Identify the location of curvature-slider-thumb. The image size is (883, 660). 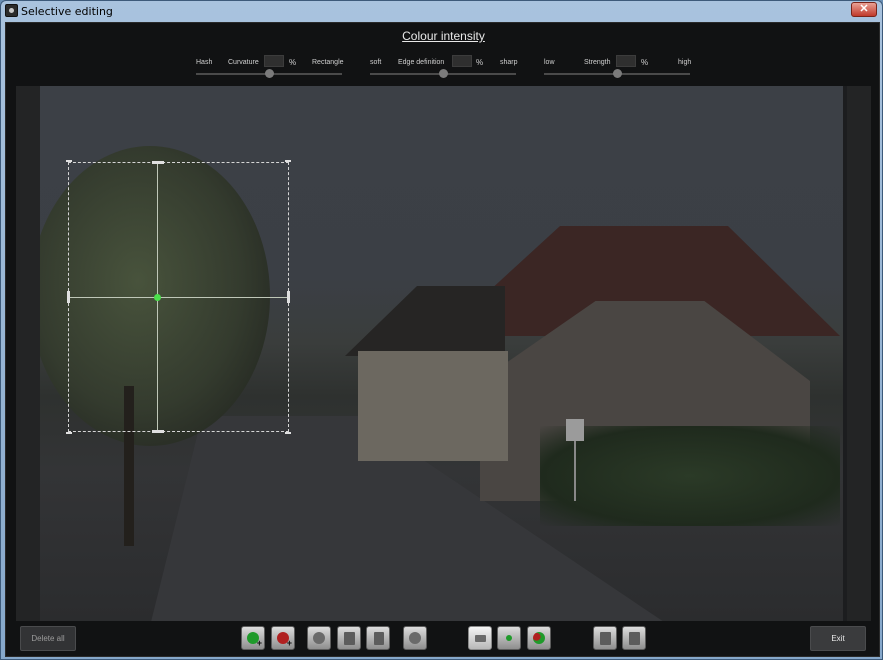
(269, 73).